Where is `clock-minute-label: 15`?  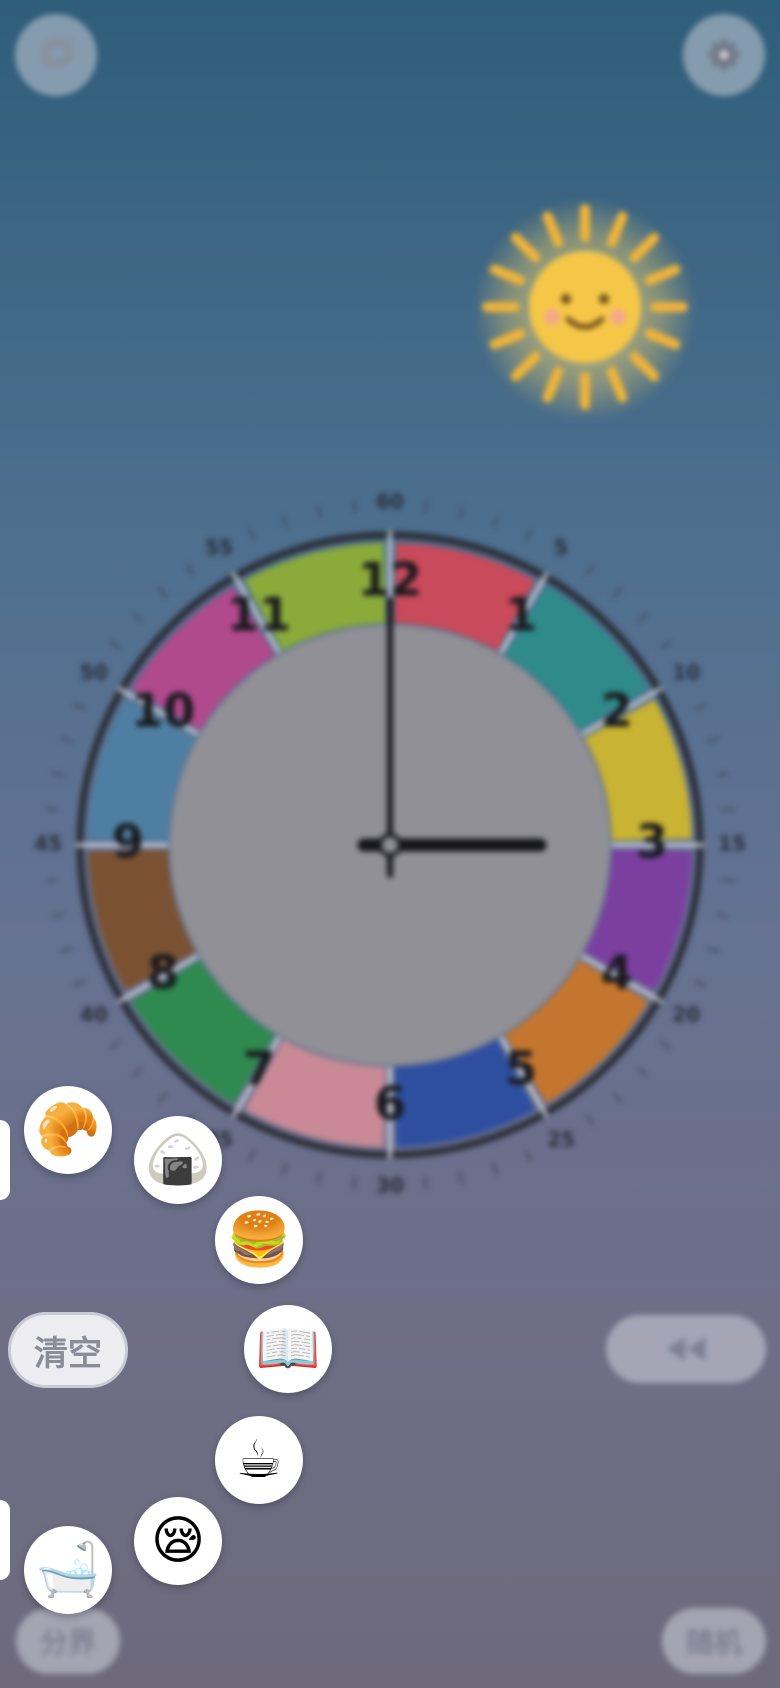
clock-minute-label: 15 is located at coordinates (732, 844).